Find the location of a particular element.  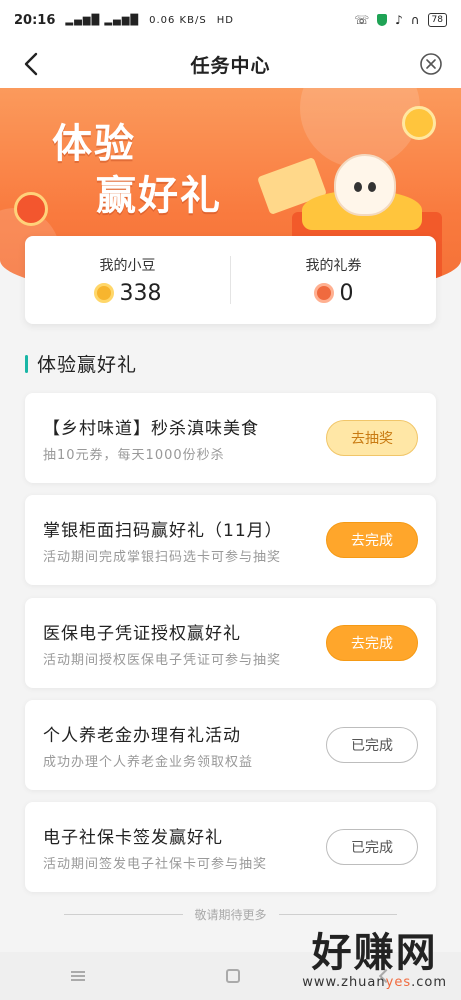

beans-label: 我的小豆 is located at coordinates (127, 265).